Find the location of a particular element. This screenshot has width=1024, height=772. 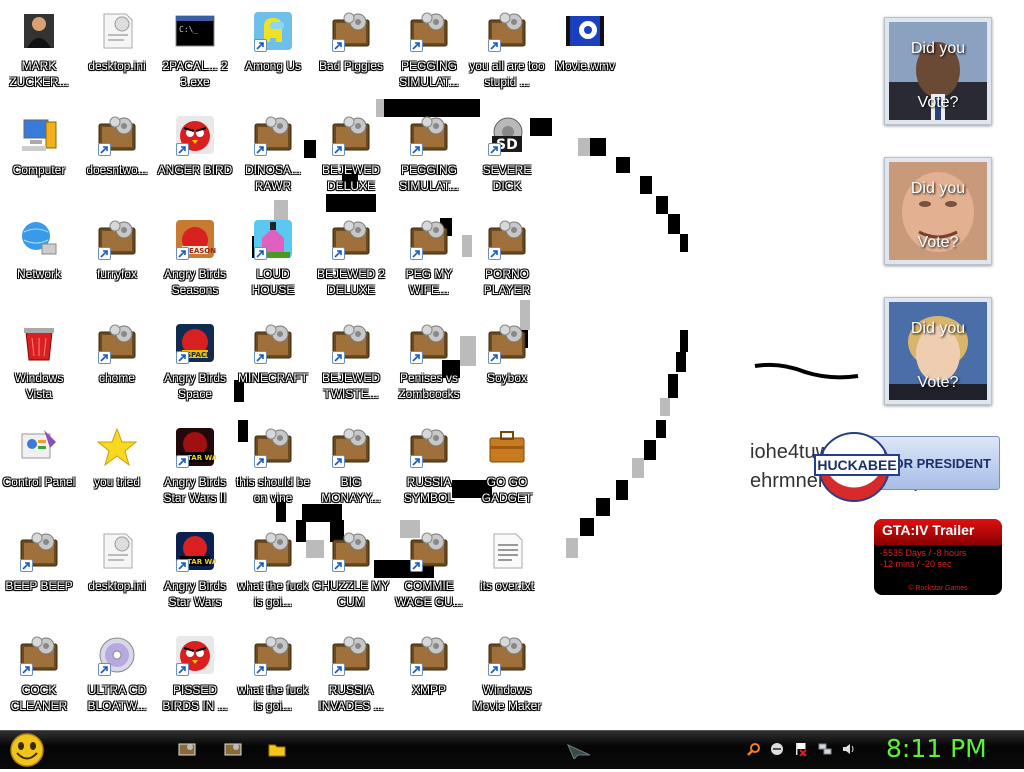

desktop-icon: Bad Piggies is located at coordinates (351, 56).